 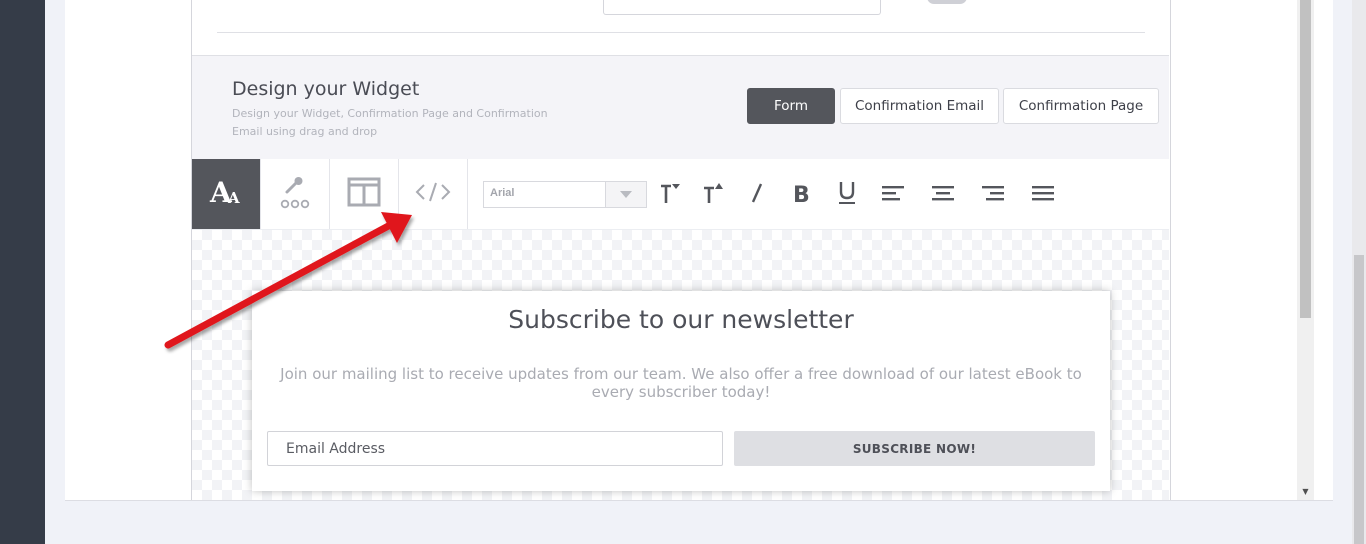 I want to click on underline-icon, so click(x=847, y=195).